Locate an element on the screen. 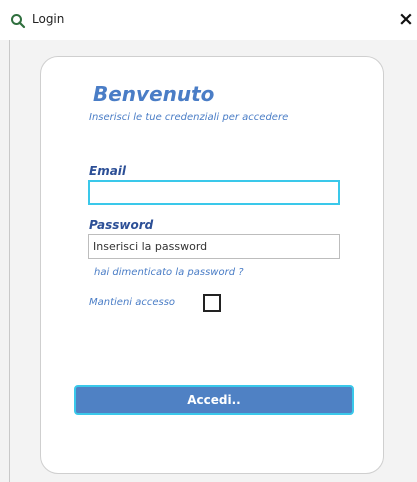 The image size is (417, 482). close-icon: × is located at coordinates (407, 19).